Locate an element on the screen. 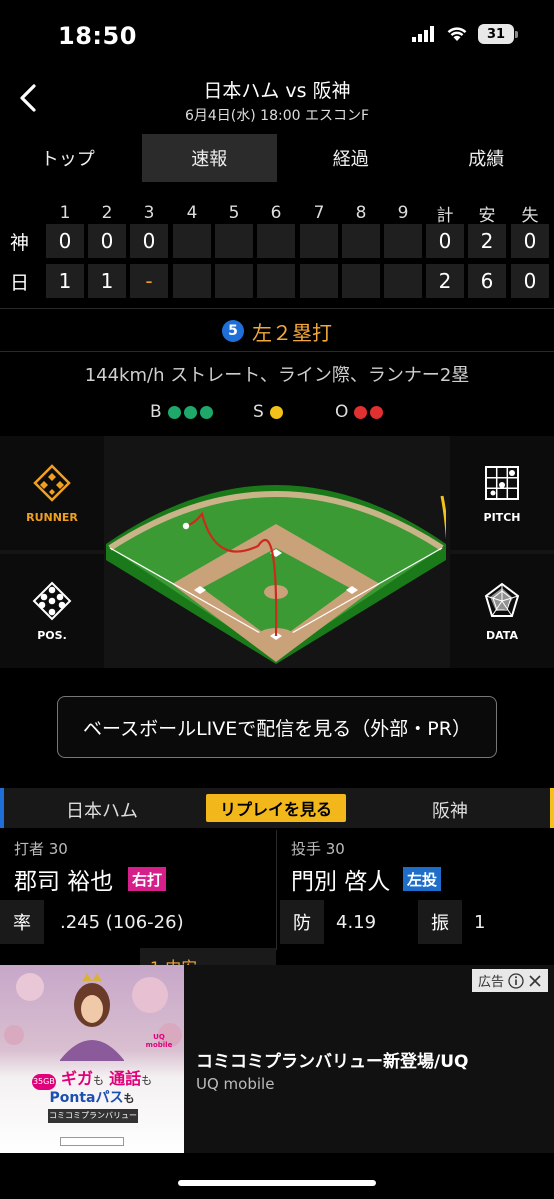  game-datetime-venue: 6月4日(水) 18:00 エスコンF is located at coordinates (277, 116).